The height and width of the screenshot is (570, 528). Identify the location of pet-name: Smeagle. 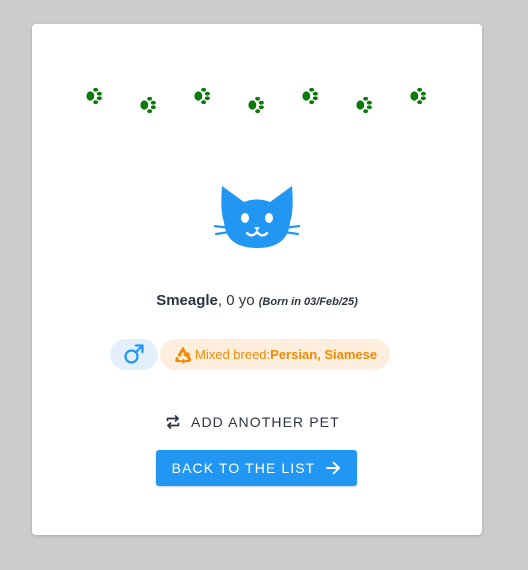
(187, 300).